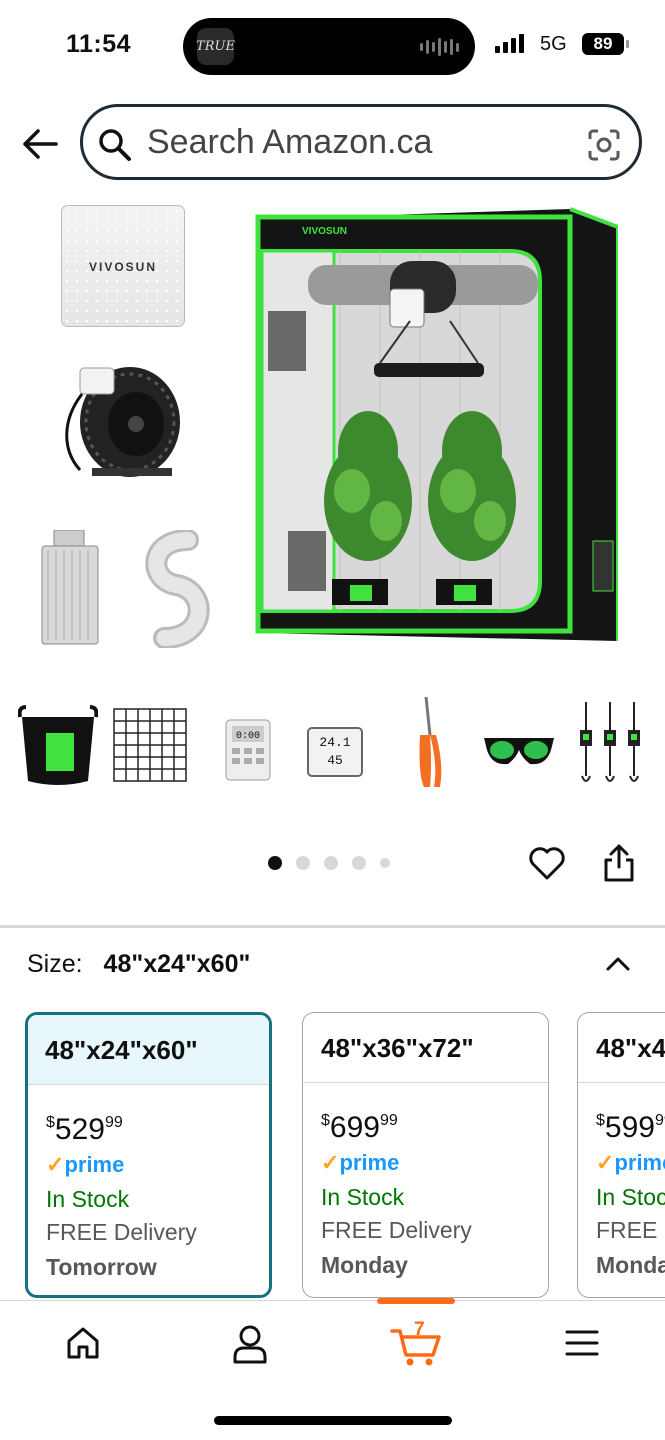 The width and height of the screenshot is (665, 1440). Describe the element at coordinates (605, 44) in the screenshot. I see `battery-icon: 89` at that location.